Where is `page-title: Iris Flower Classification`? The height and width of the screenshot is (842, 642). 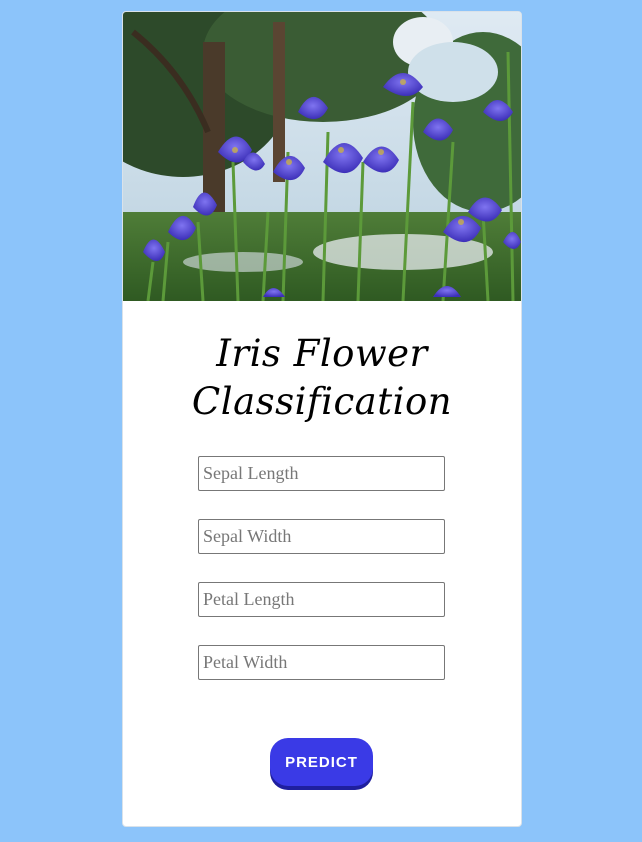
page-title: Iris Flower Classification is located at coordinates (322, 377).